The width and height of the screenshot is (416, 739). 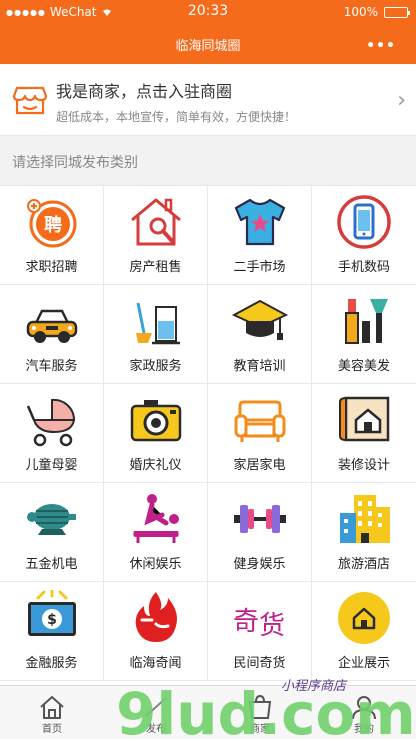 I want to click on category-label: 教育培训, so click(x=259, y=366).